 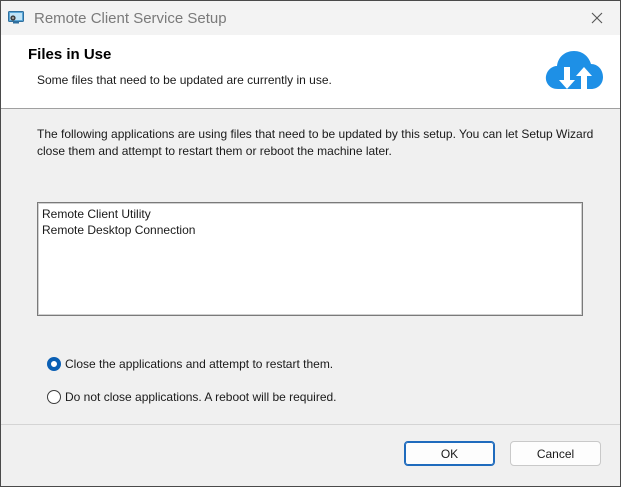 I want to click on list-item: Remote Desktop Connection, so click(x=310, y=230).